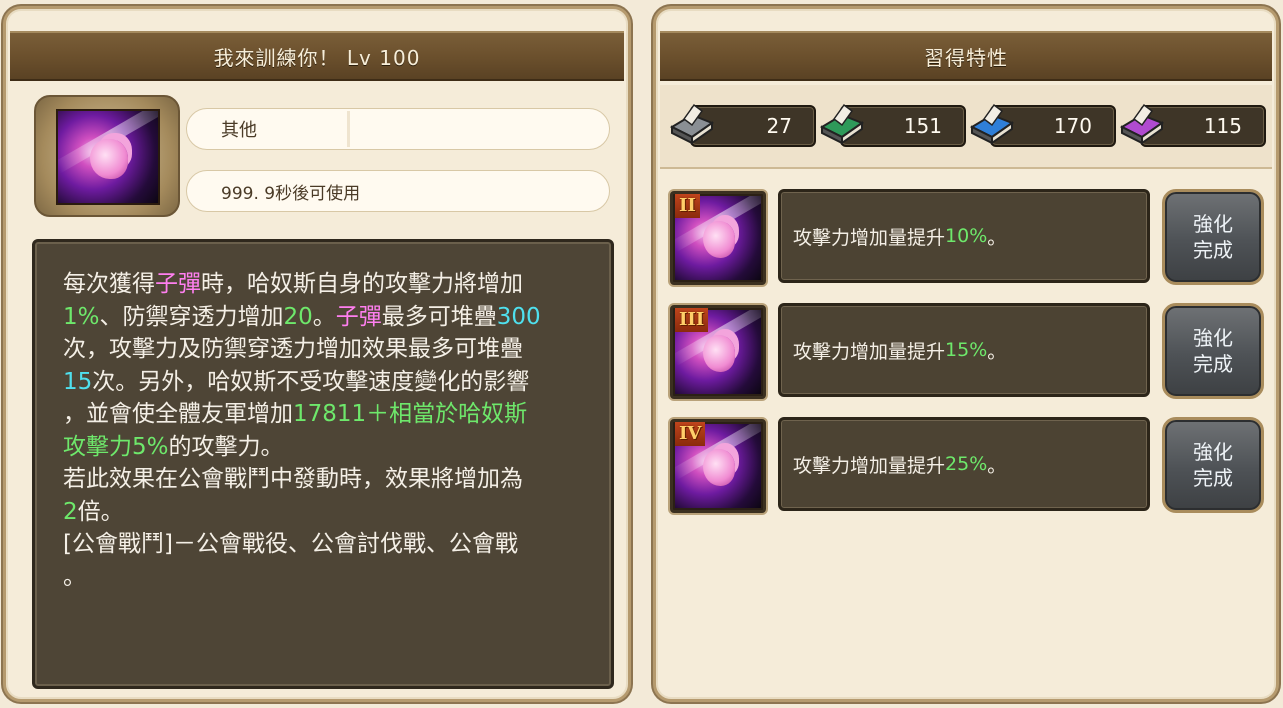 This screenshot has height=708, width=1283. Describe the element at coordinates (922, 126) in the screenshot. I see `book-count-value: 151` at that location.